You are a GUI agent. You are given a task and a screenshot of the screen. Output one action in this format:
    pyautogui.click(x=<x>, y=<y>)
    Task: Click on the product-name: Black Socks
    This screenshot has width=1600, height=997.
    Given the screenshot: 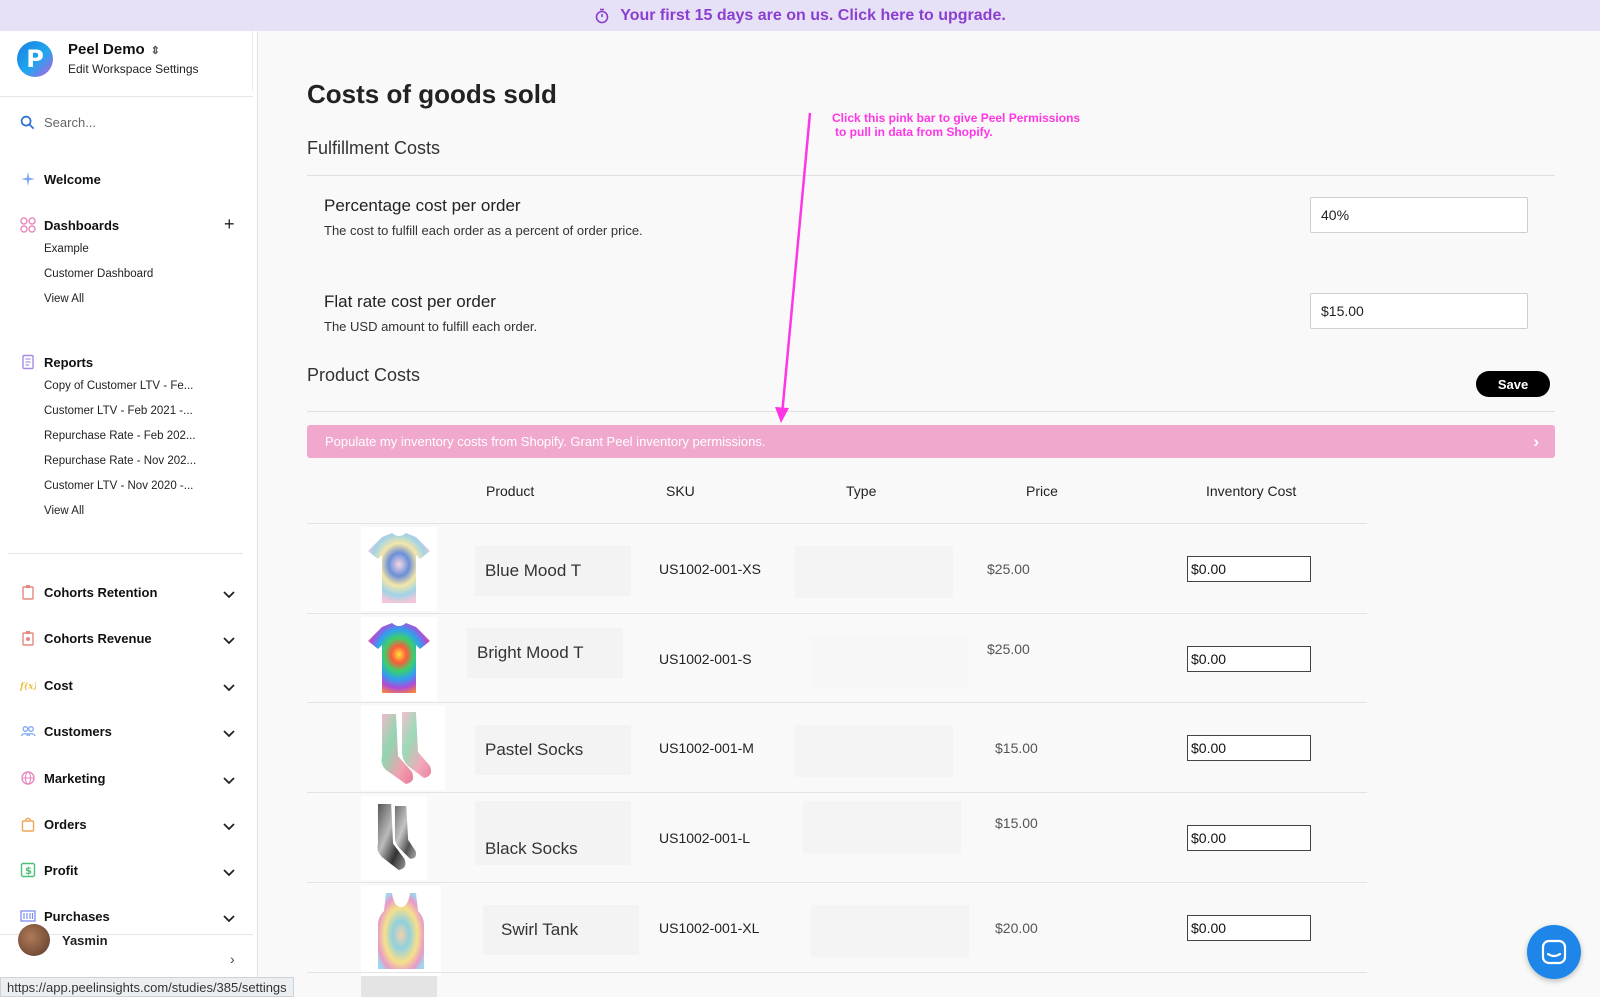 What is the action you would take?
    pyautogui.click(x=553, y=833)
    